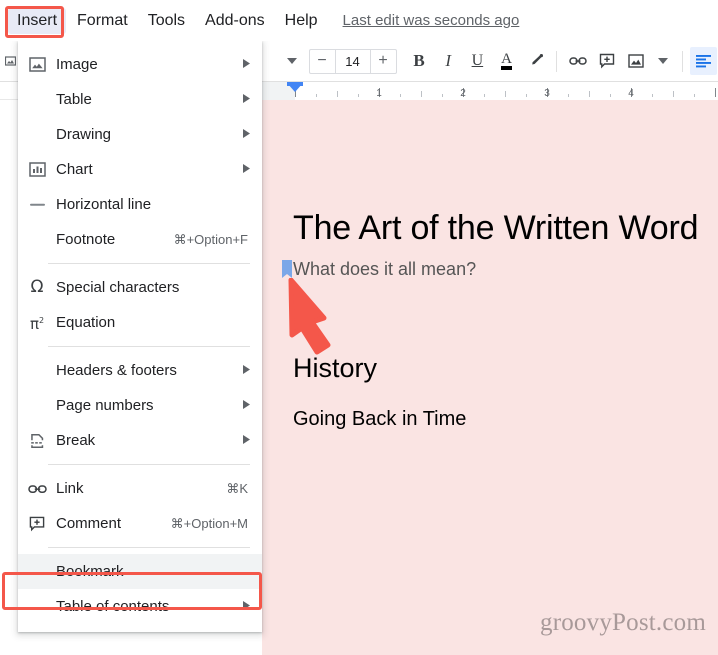 Image resolution: width=718 pixels, height=655 pixels. What do you see at coordinates (140, 99) in the screenshot?
I see `menu-item-table: Table` at bounding box center [140, 99].